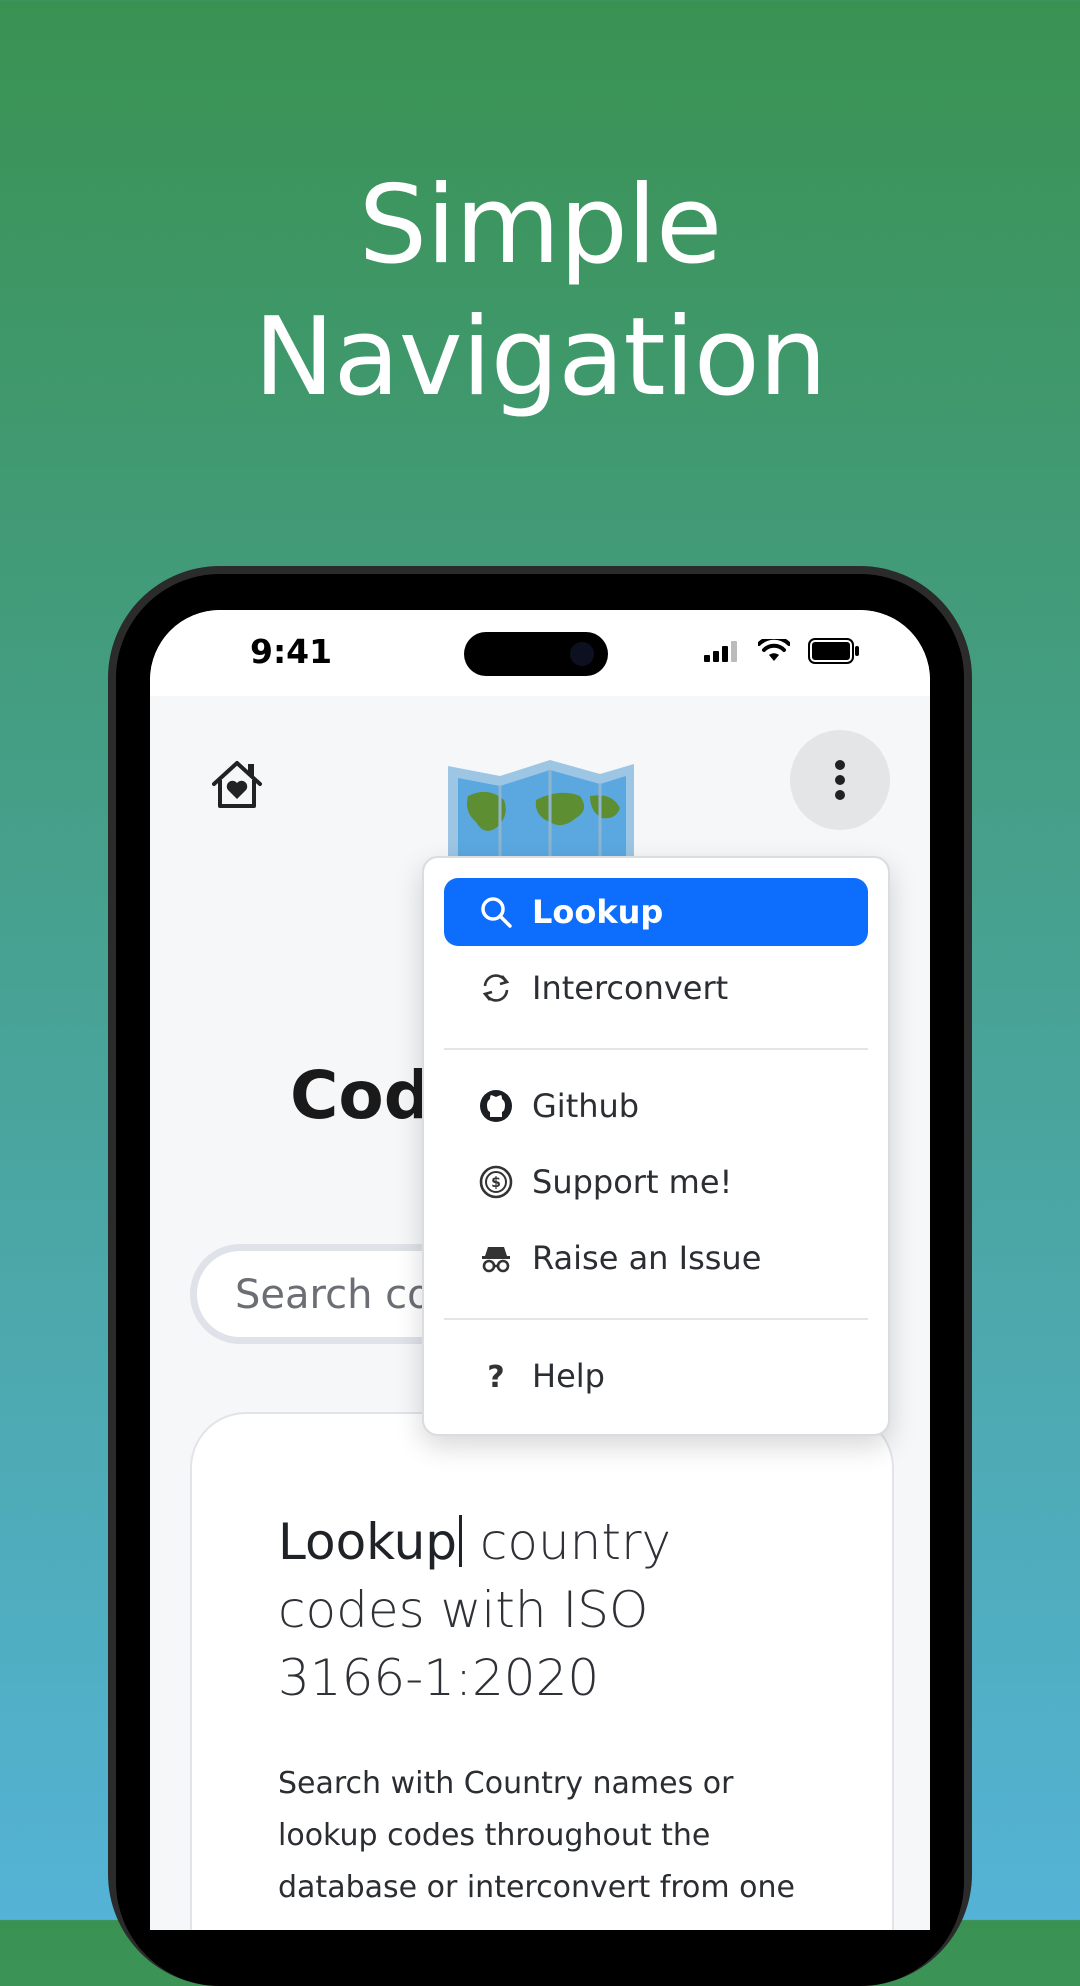  What do you see at coordinates (656, 1146) in the screenshot?
I see `navigation-dropdown-menu: Lookup Interconvert Github $ Support me!` at bounding box center [656, 1146].